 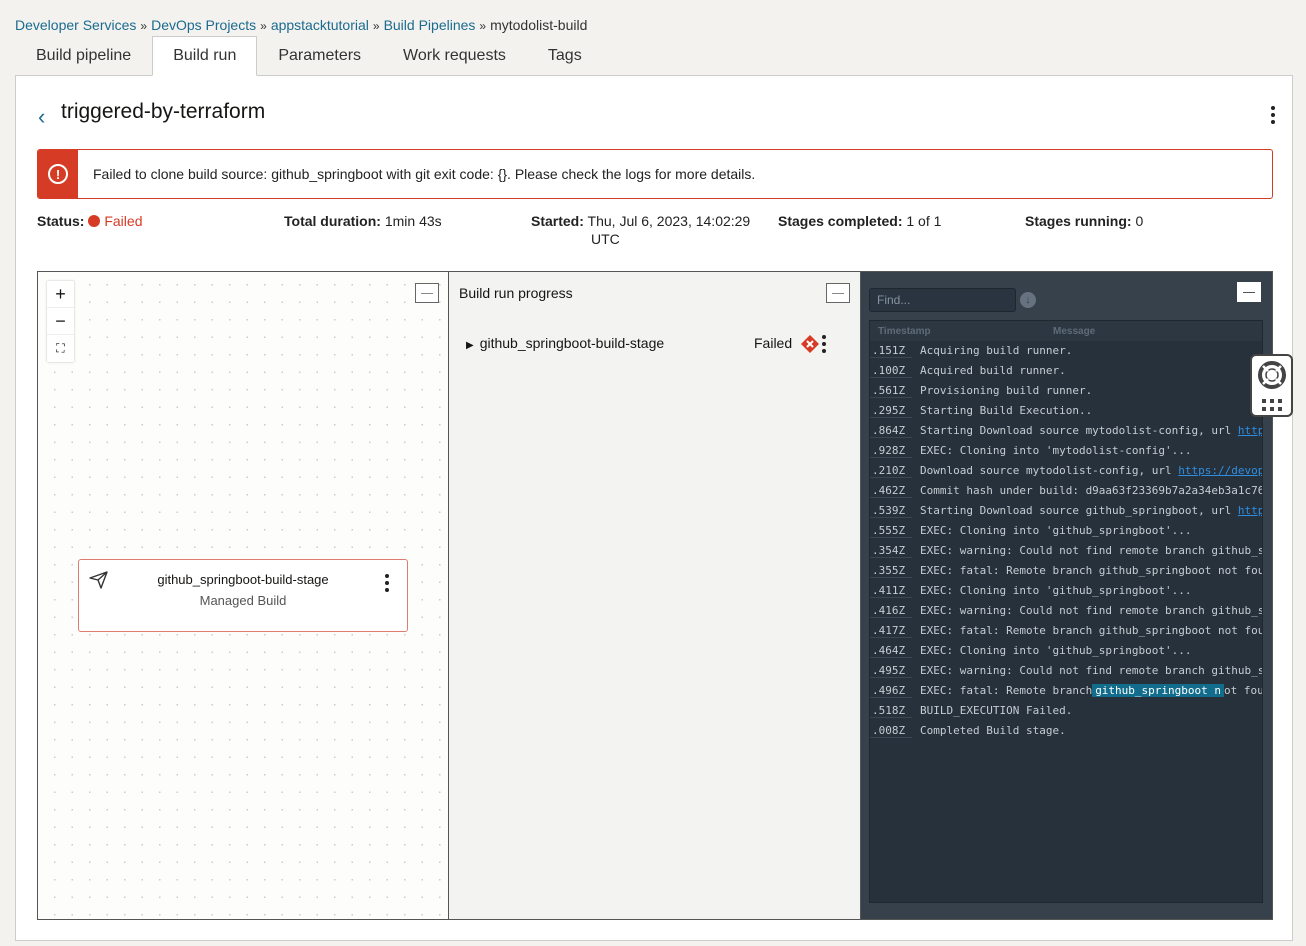 What do you see at coordinates (1272, 375) in the screenshot?
I see `lifebuoy-icon` at bounding box center [1272, 375].